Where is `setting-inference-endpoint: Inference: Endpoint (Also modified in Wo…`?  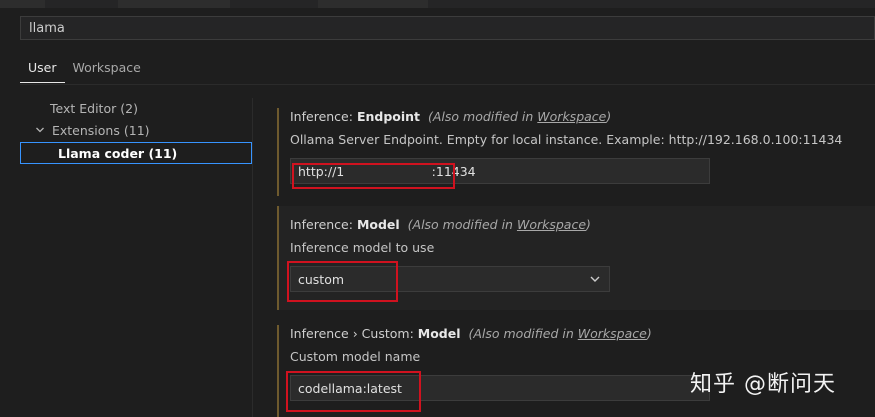 setting-inference-endpoint: Inference: Endpoint (Also modified in Wo… is located at coordinates (576, 152).